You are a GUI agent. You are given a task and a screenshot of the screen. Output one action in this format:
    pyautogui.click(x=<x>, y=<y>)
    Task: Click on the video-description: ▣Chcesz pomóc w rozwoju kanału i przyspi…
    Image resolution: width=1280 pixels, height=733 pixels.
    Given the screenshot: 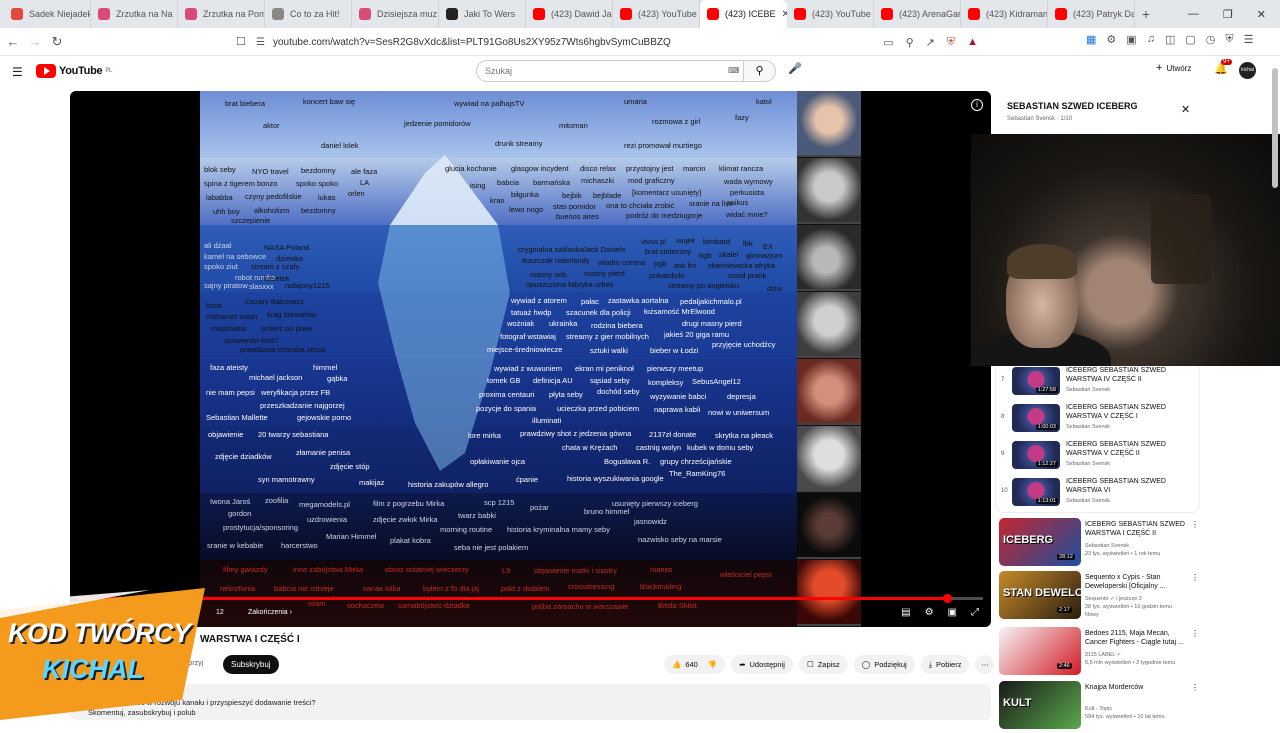 What is the action you would take?
    pyautogui.click(x=530, y=702)
    